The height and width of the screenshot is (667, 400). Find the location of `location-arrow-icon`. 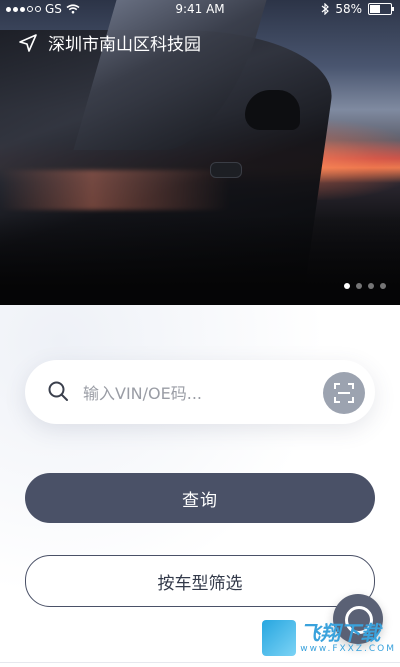

location-arrow-icon is located at coordinates (28, 42).